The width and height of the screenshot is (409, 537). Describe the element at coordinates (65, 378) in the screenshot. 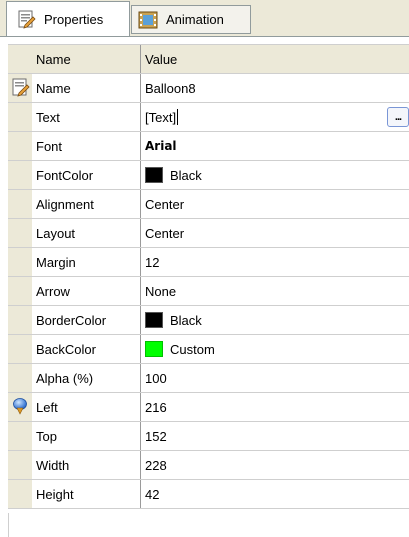

I see `property-name: Alpha (%)` at that location.